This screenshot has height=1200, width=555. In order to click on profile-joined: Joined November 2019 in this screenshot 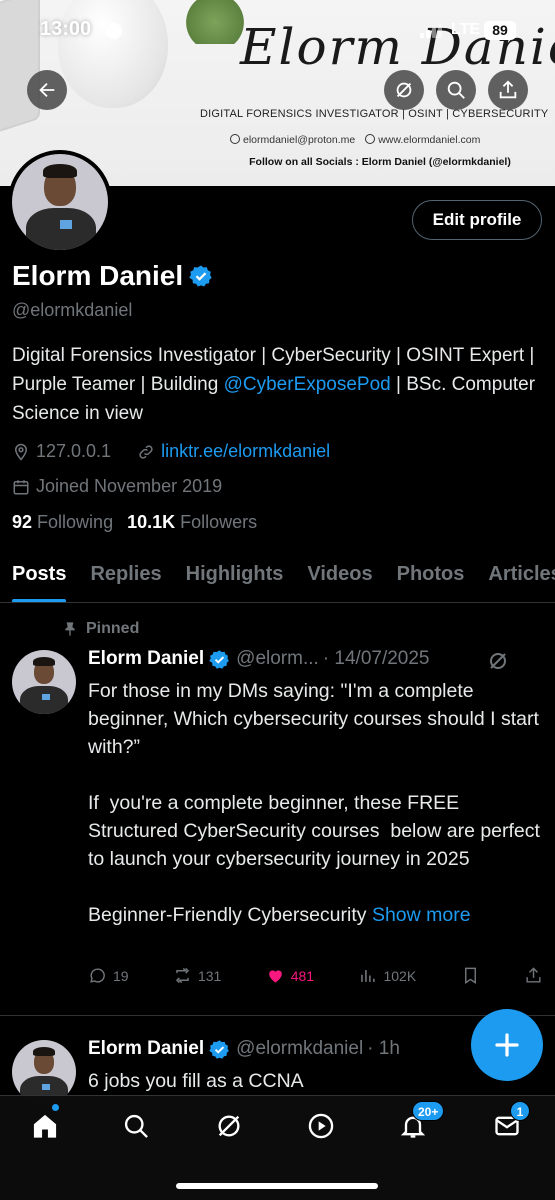, I will do `click(129, 486)`.